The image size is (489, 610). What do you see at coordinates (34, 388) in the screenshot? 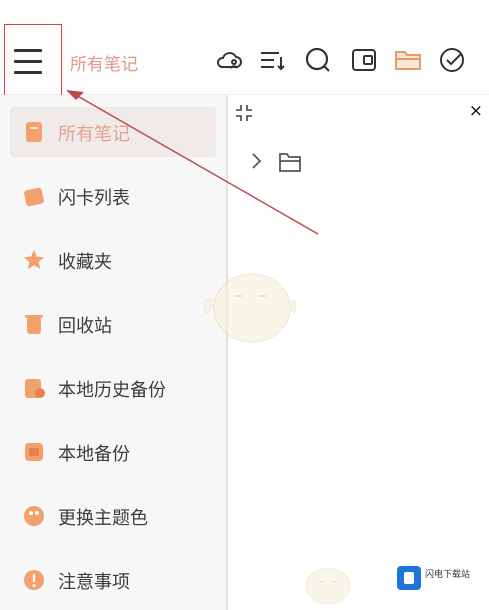
I see `history-backup-icon` at bounding box center [34, 388].